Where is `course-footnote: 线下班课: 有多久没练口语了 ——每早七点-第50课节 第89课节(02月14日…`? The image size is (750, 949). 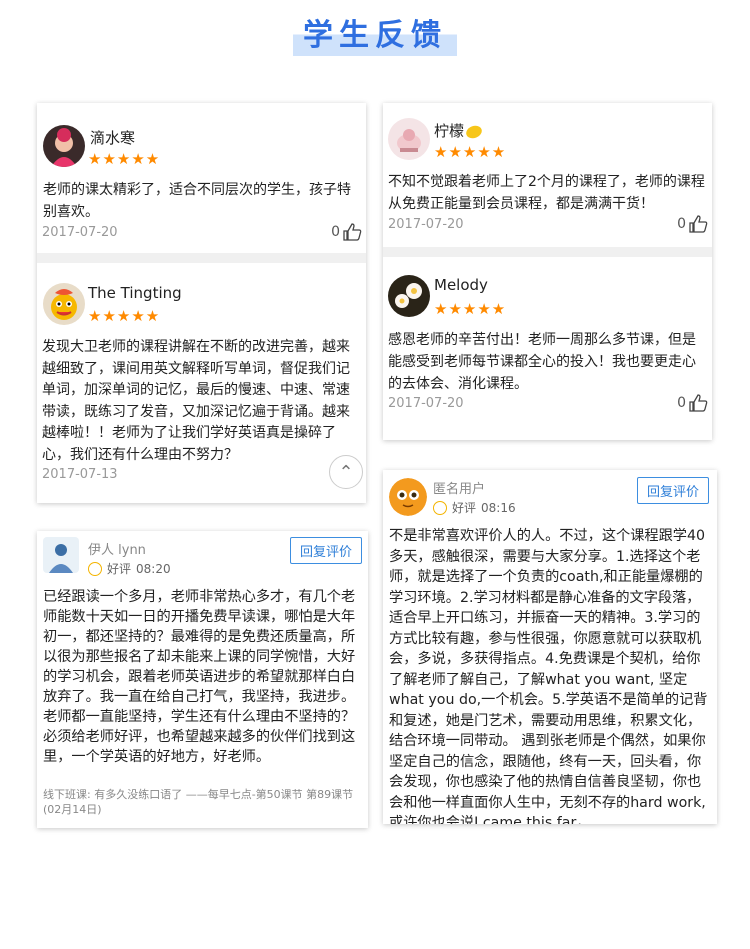 course-footnote: 线下班课: 有多久没练口语了 ——每早七点-第50课节 第89课节(02月14日… is located at coordinates (198, 802).